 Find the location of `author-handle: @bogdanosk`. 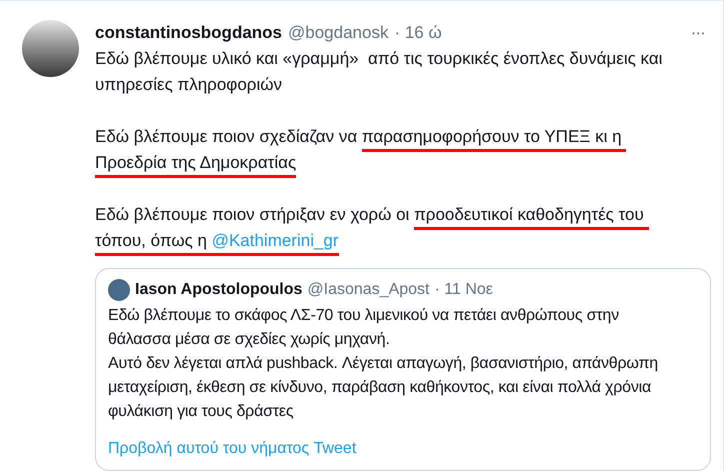

author-handle: @bogdanosk is located at coordinates (338, 33).